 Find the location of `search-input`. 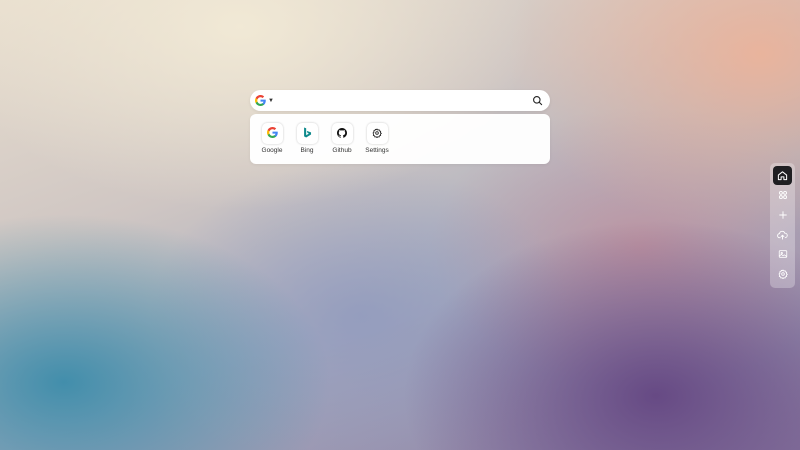

search-input is located at coordinates (401, 100).